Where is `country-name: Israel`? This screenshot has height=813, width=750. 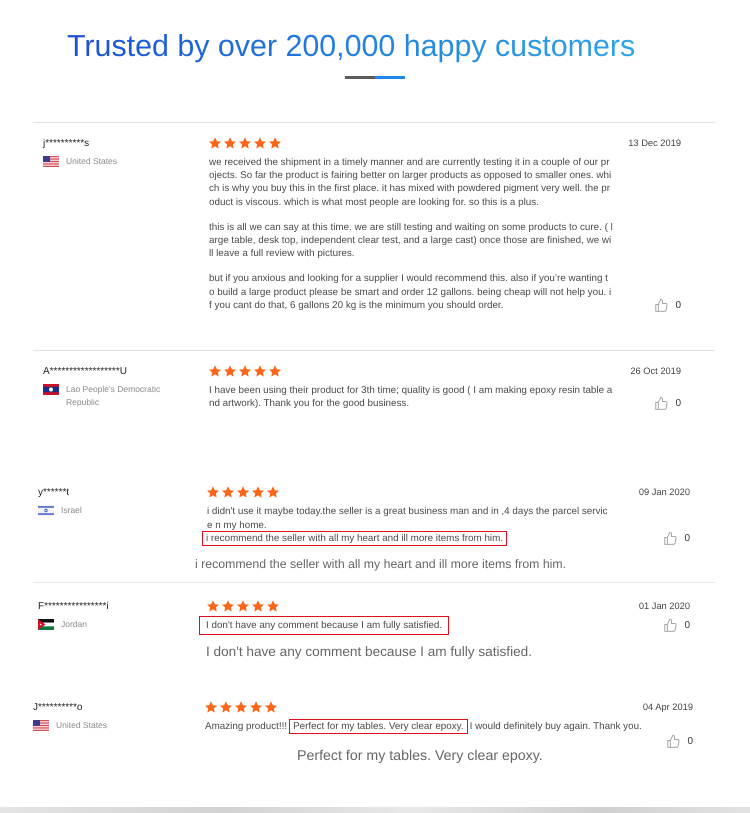
country-name: Israel is located at coordinates (71, 511).